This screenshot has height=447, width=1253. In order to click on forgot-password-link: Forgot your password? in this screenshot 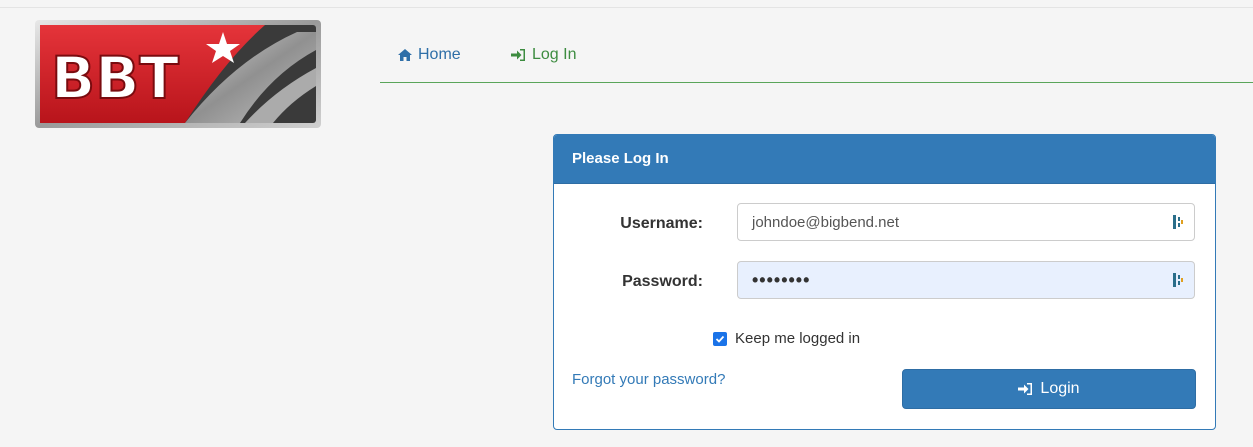, I will do `click(648, 379)`.